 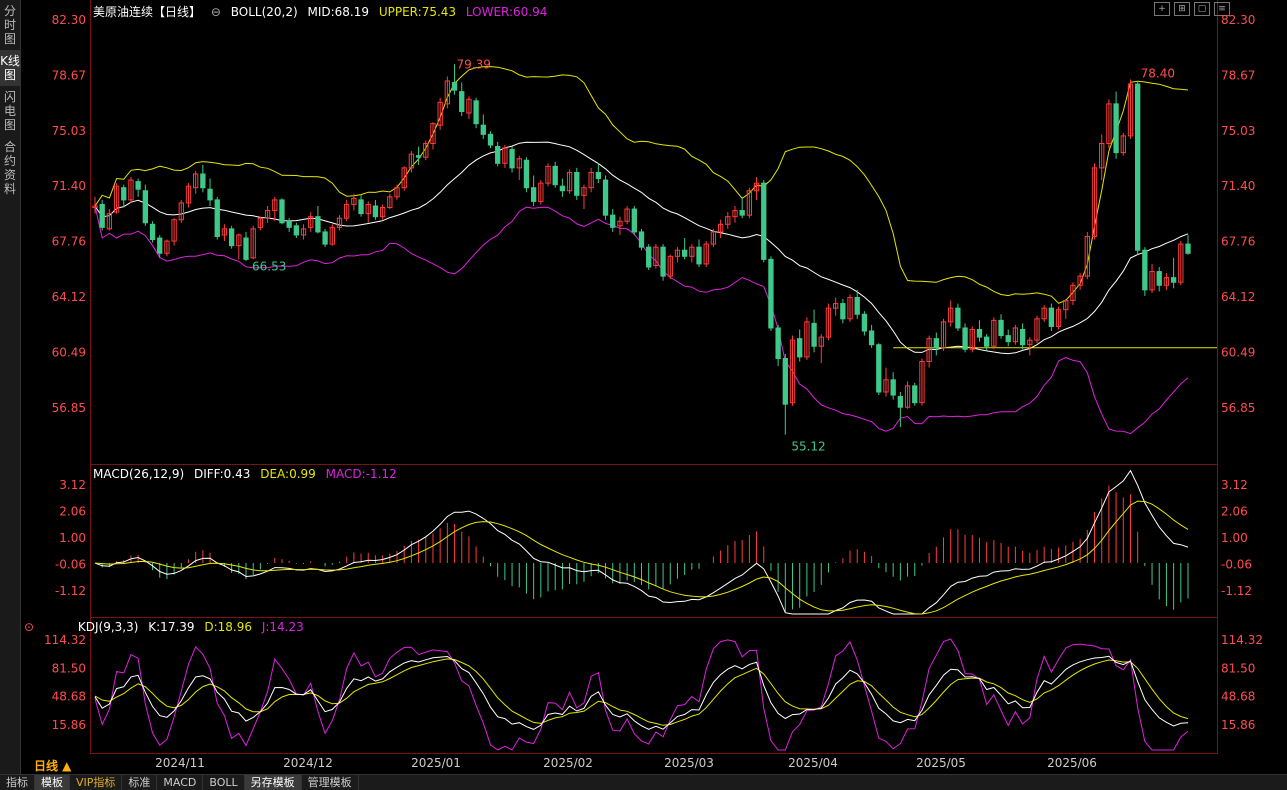 What do you see at coordinates (70, 565) in the screenshot?
I see `macd-tick-left: -0.06` at bounding box center [70, 565].